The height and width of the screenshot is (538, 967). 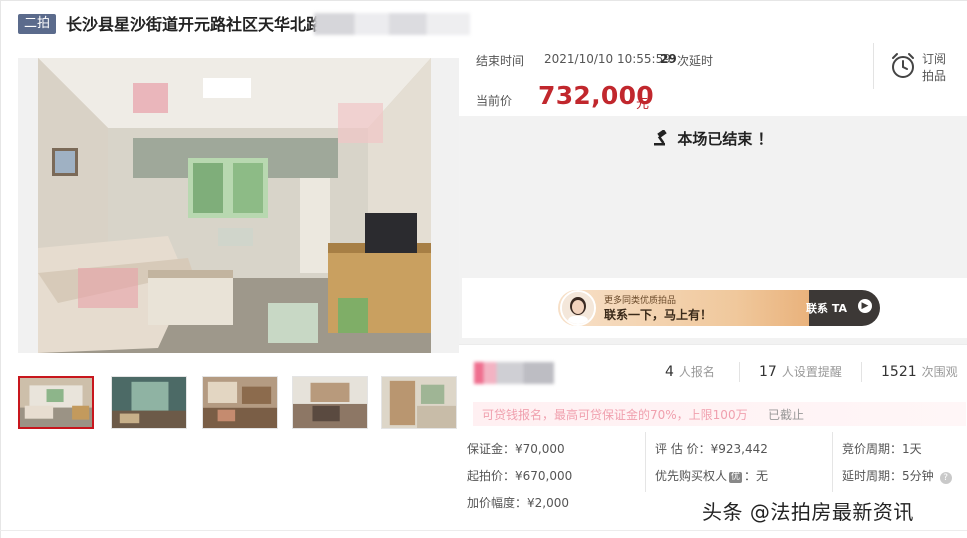 I want to click on watermark-text: 头条 @法拍房最新资讯, so click(x=808, y=512).